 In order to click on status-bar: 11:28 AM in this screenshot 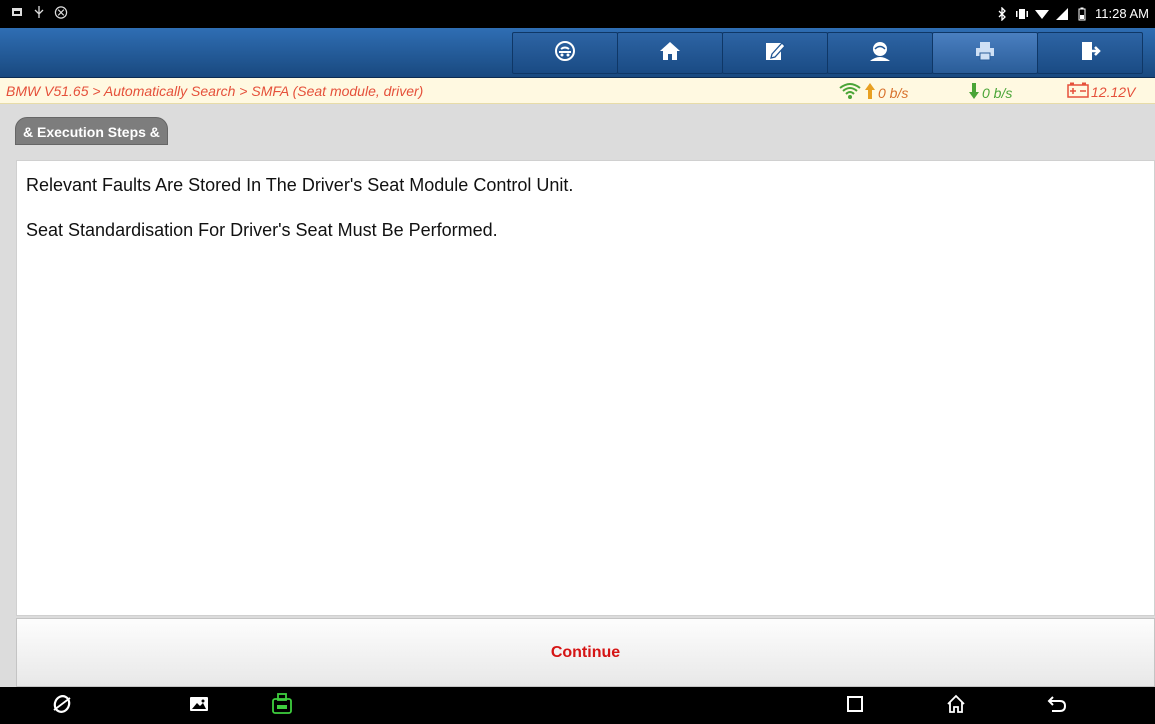, I will do `click(577, 14)`.